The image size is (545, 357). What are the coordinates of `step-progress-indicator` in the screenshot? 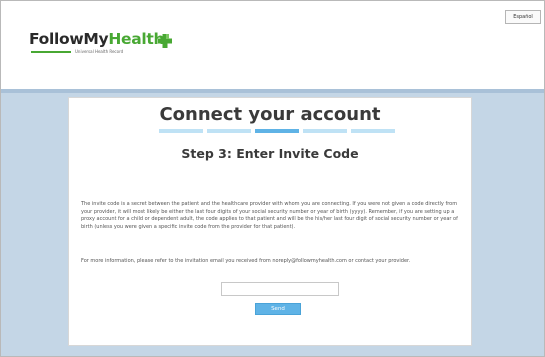 It's located at (277, 131).